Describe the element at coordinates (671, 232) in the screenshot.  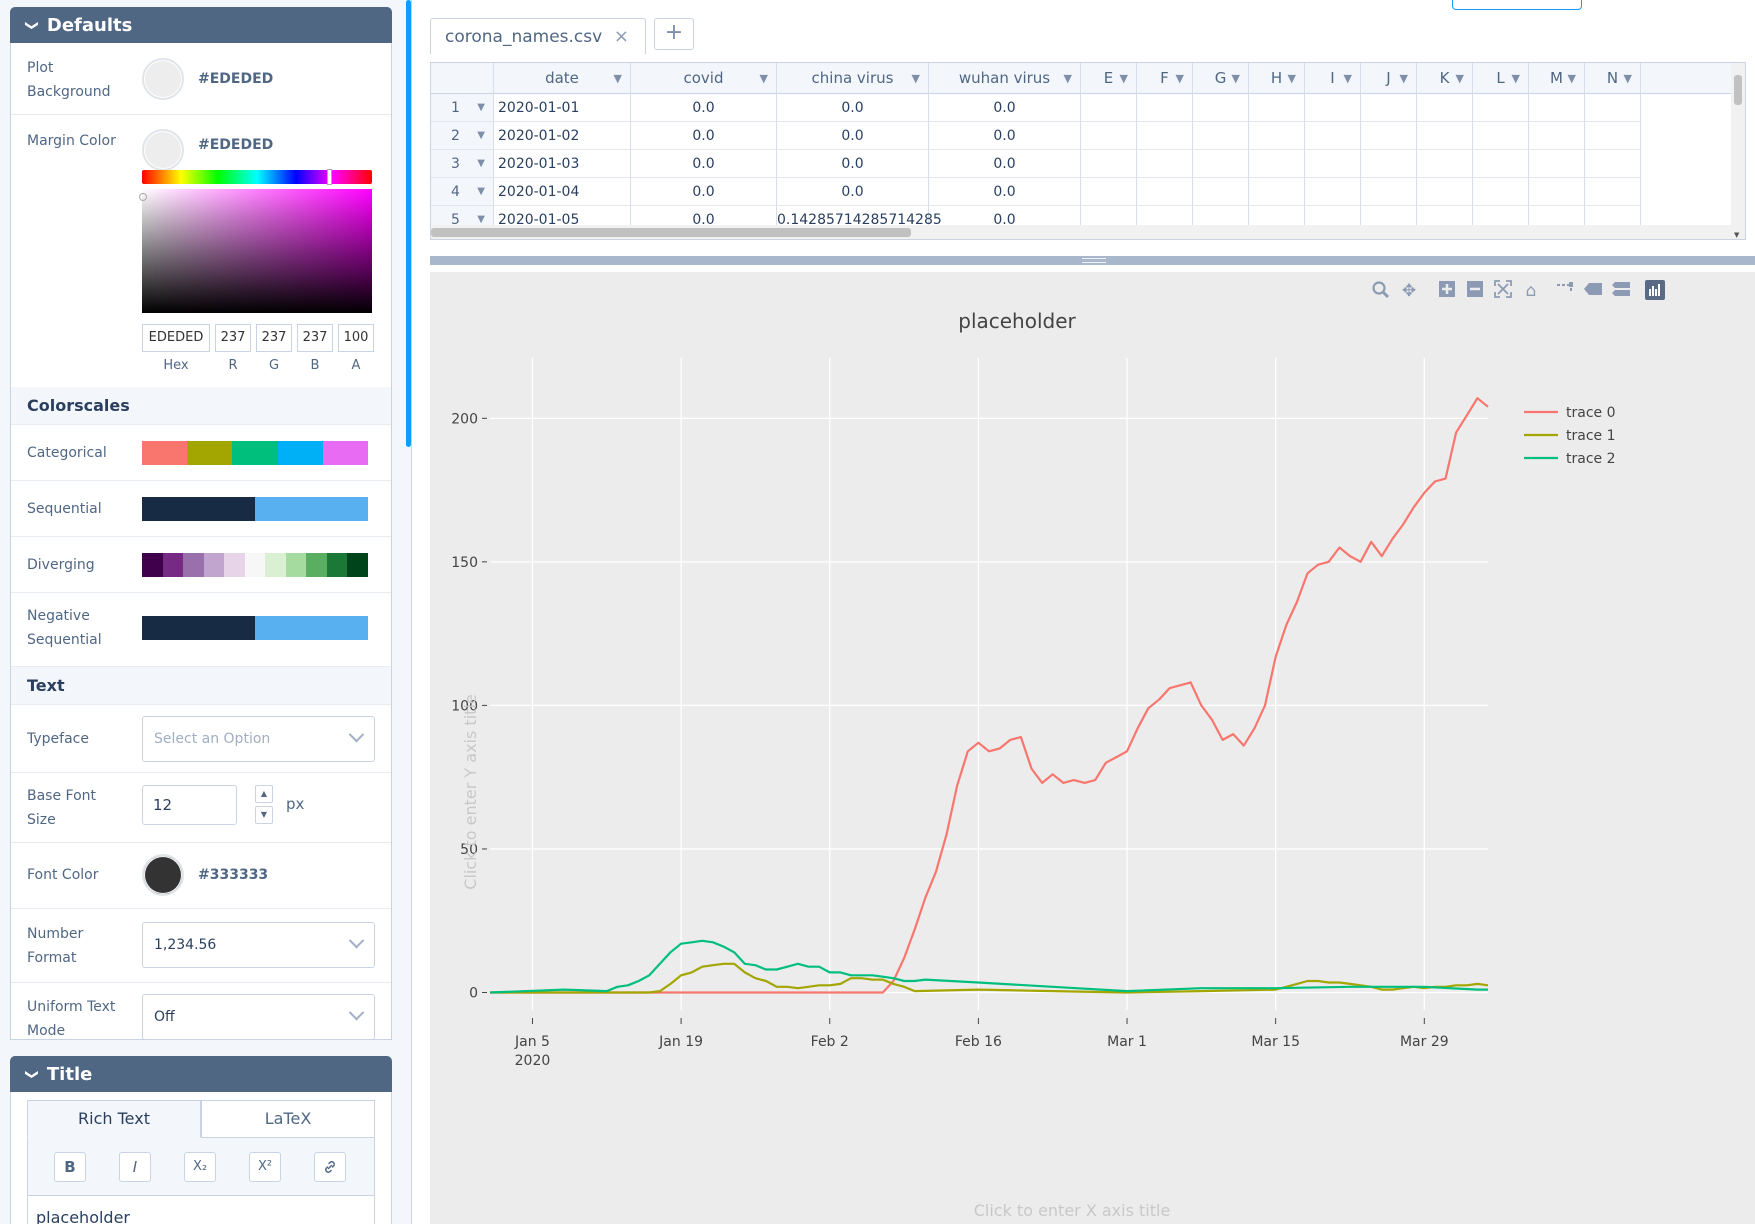
I see `horizontal-scroll-thumb` at that location.